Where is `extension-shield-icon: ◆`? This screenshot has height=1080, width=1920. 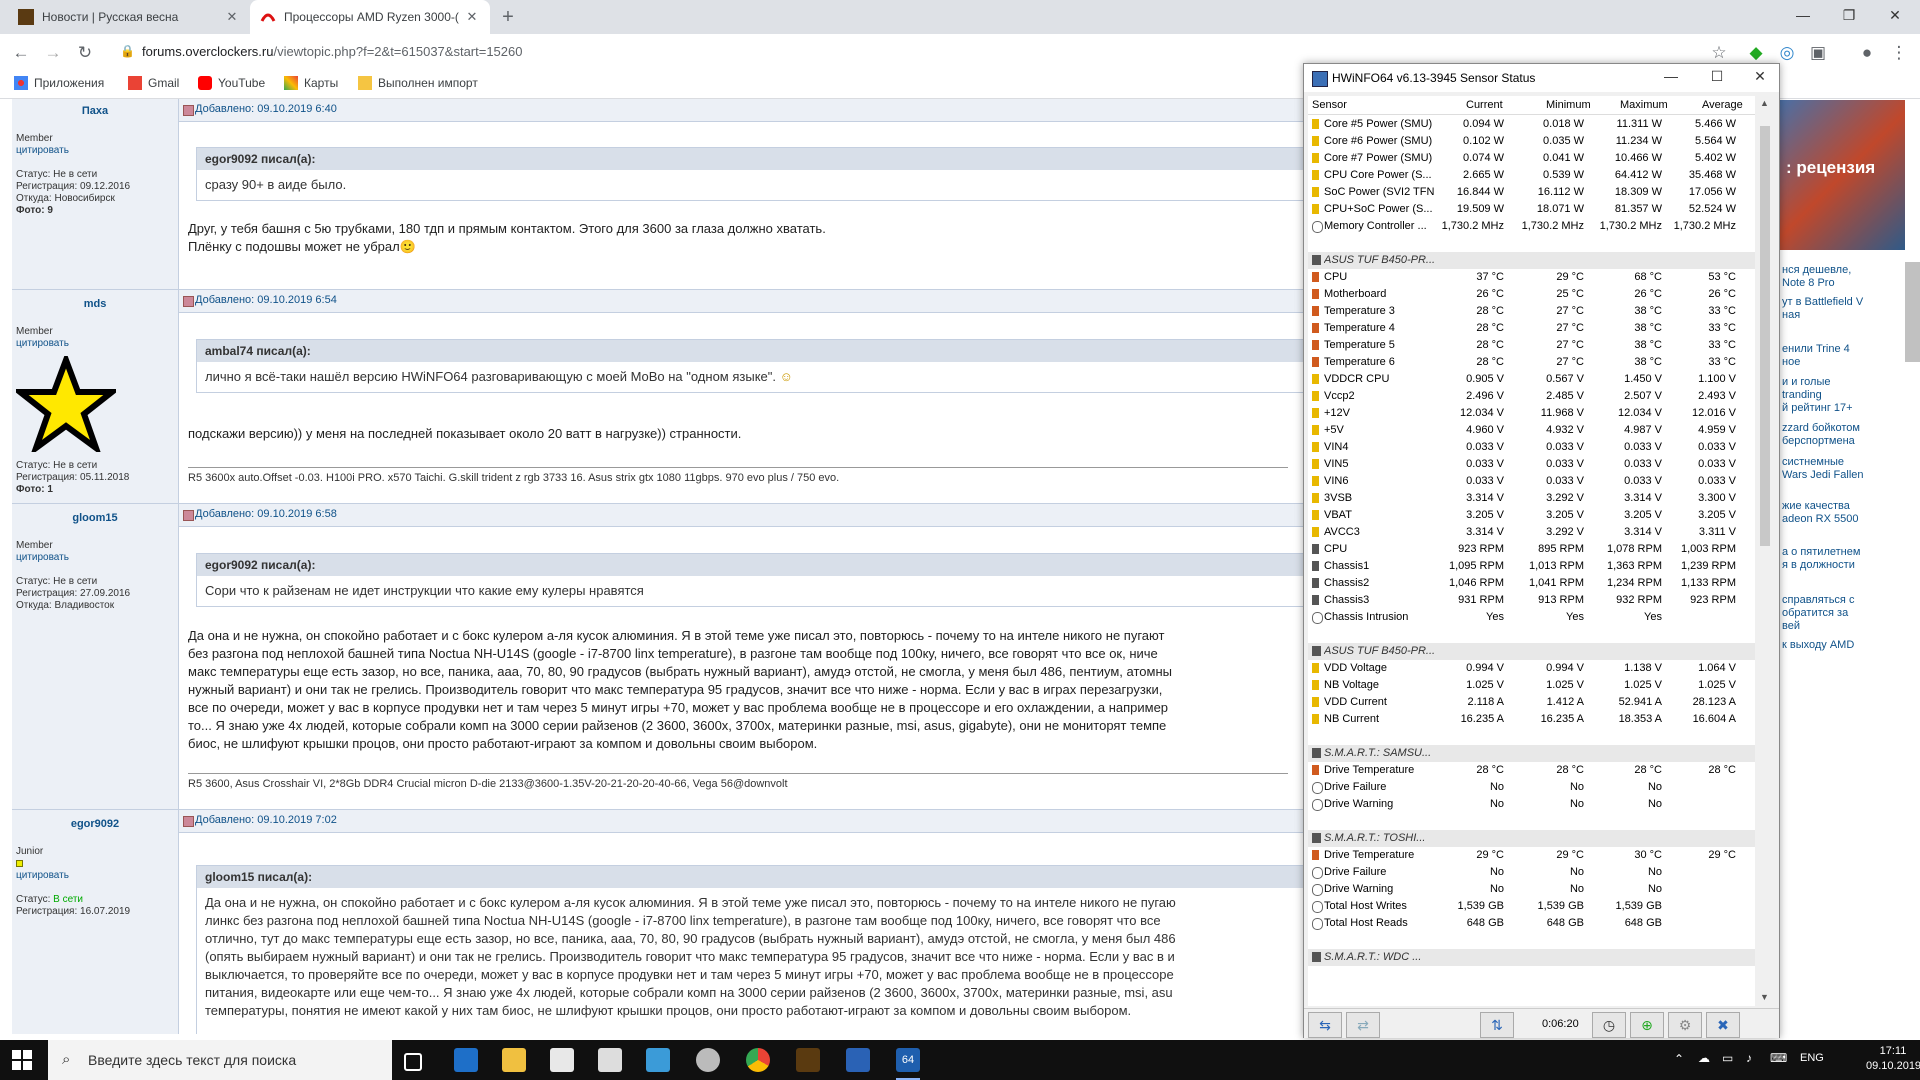 extension-shield-icon: ◆ is located at coordinates (1756, 53).